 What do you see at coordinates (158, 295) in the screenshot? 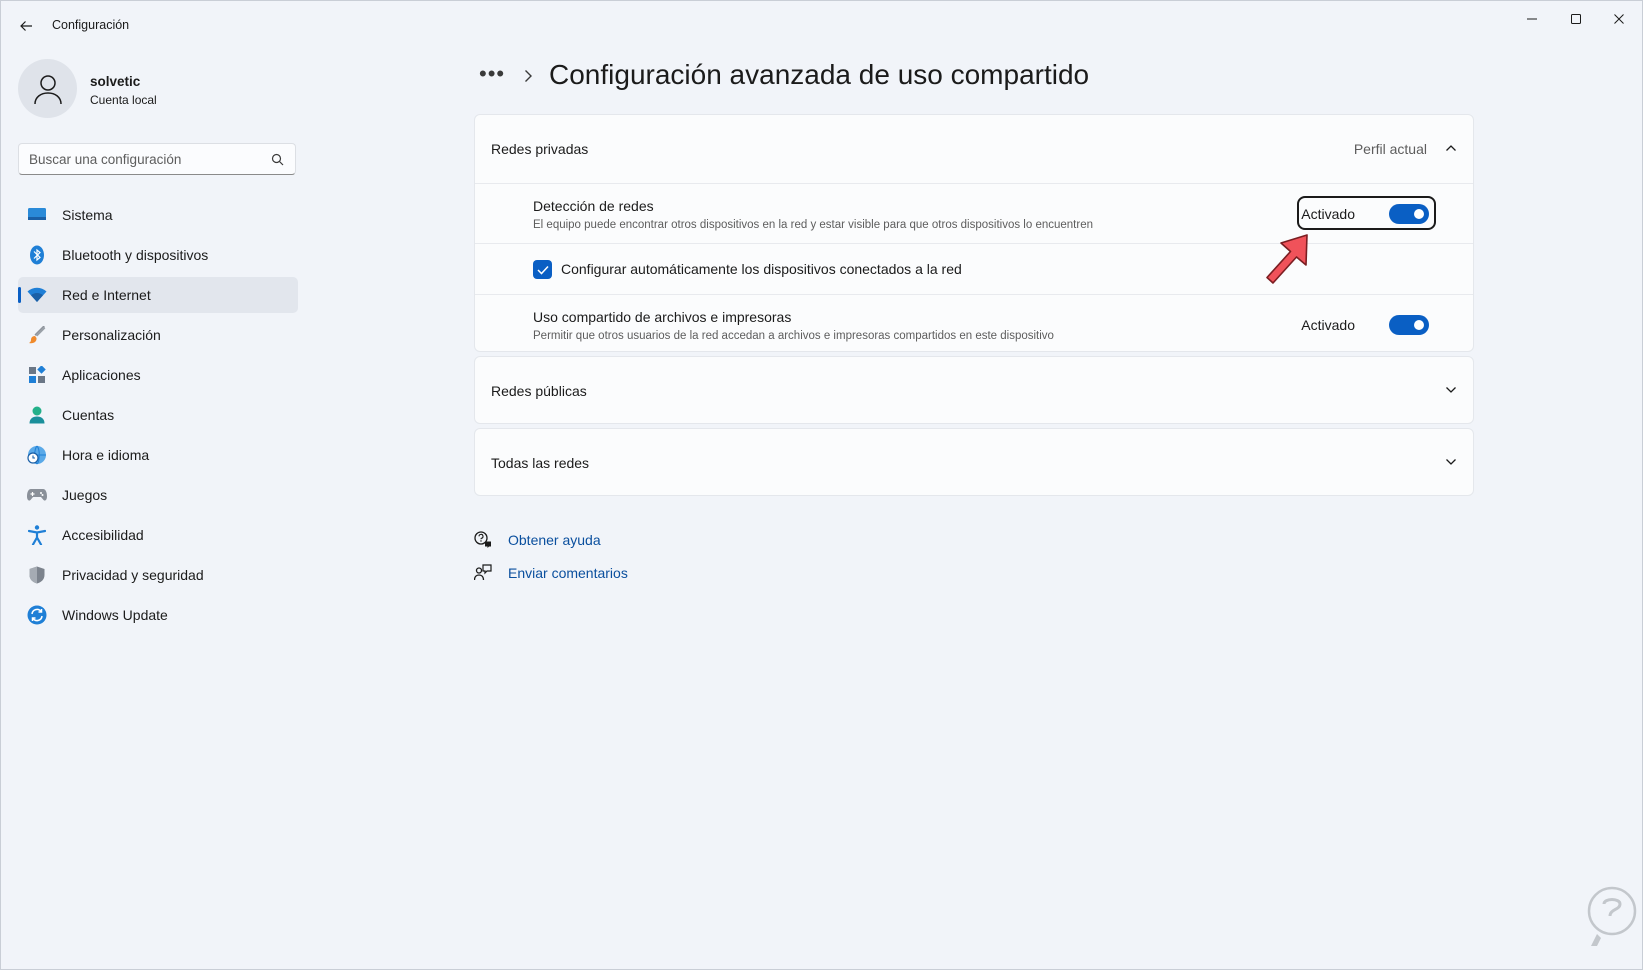
I see `sidebar-item-red-e-internet: Red e Internet` at bounding box center [158, 295].